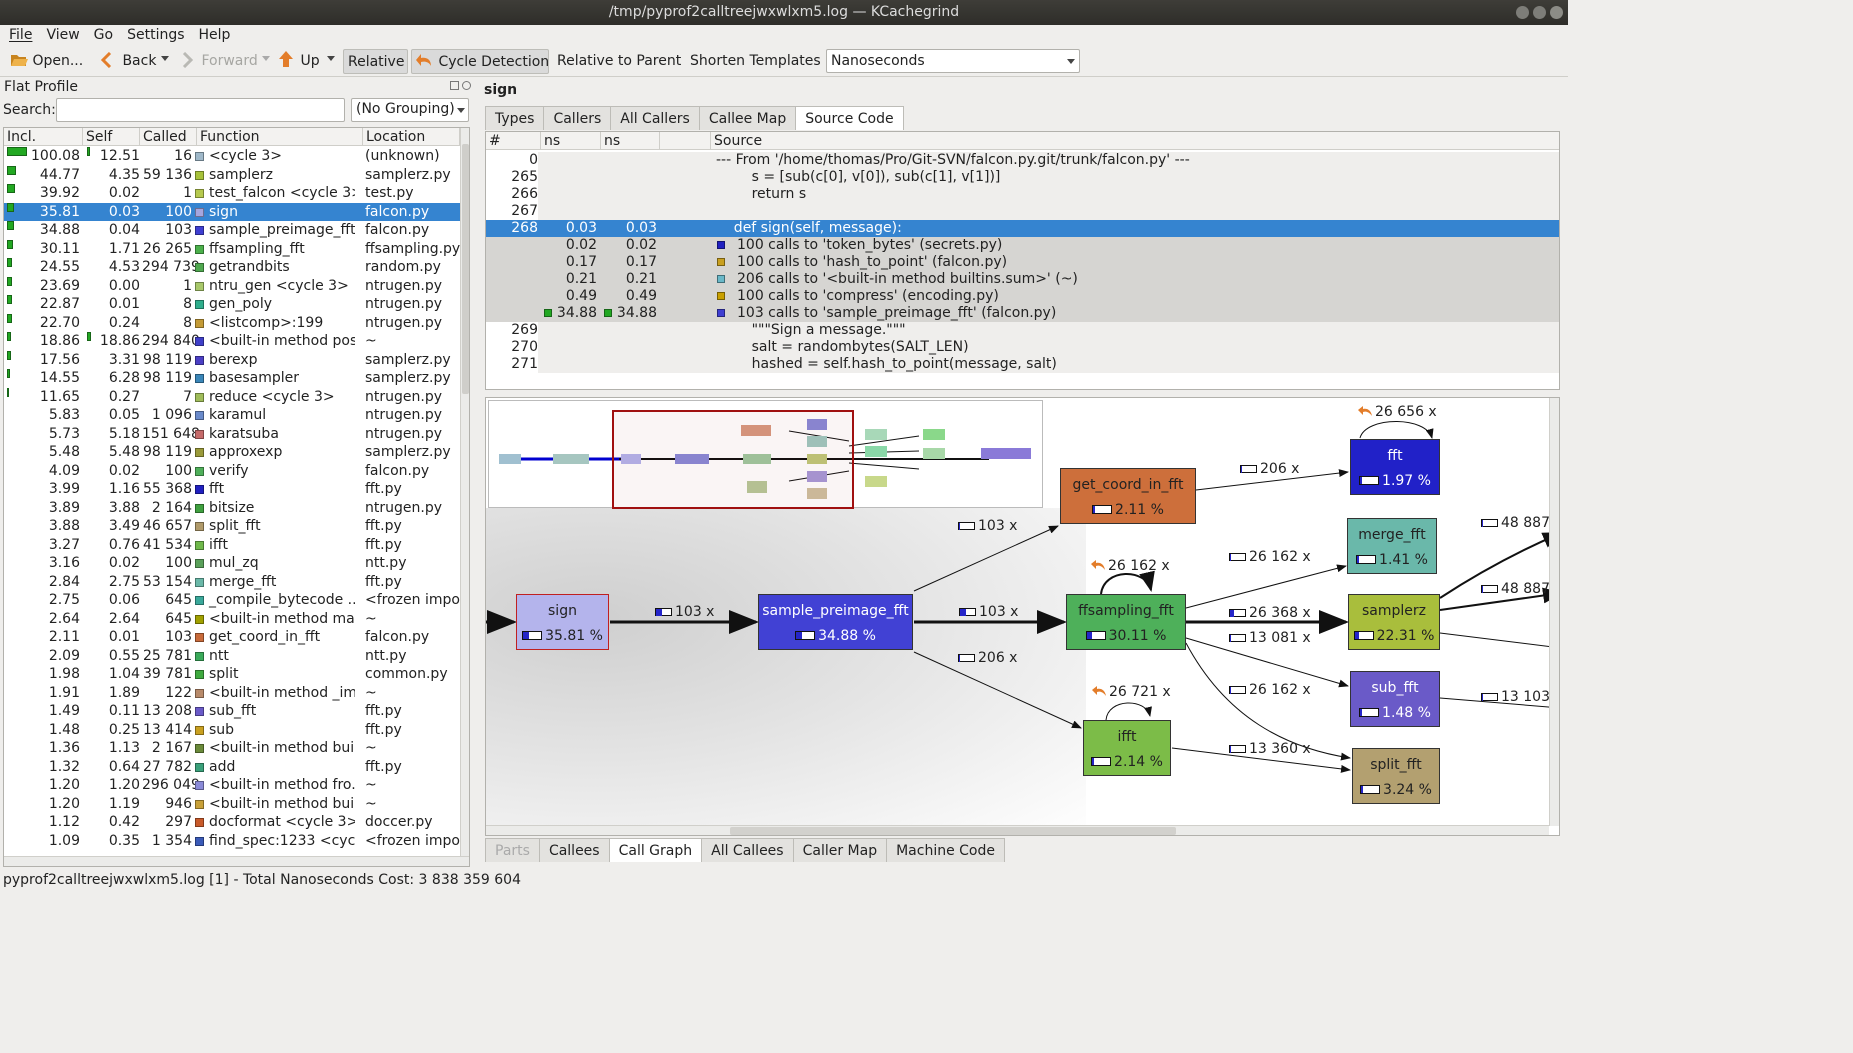  What do you see at coordinates (103, 35) in the screenshot?
I see `menu-go: Go` at bounding box center [103, 35].